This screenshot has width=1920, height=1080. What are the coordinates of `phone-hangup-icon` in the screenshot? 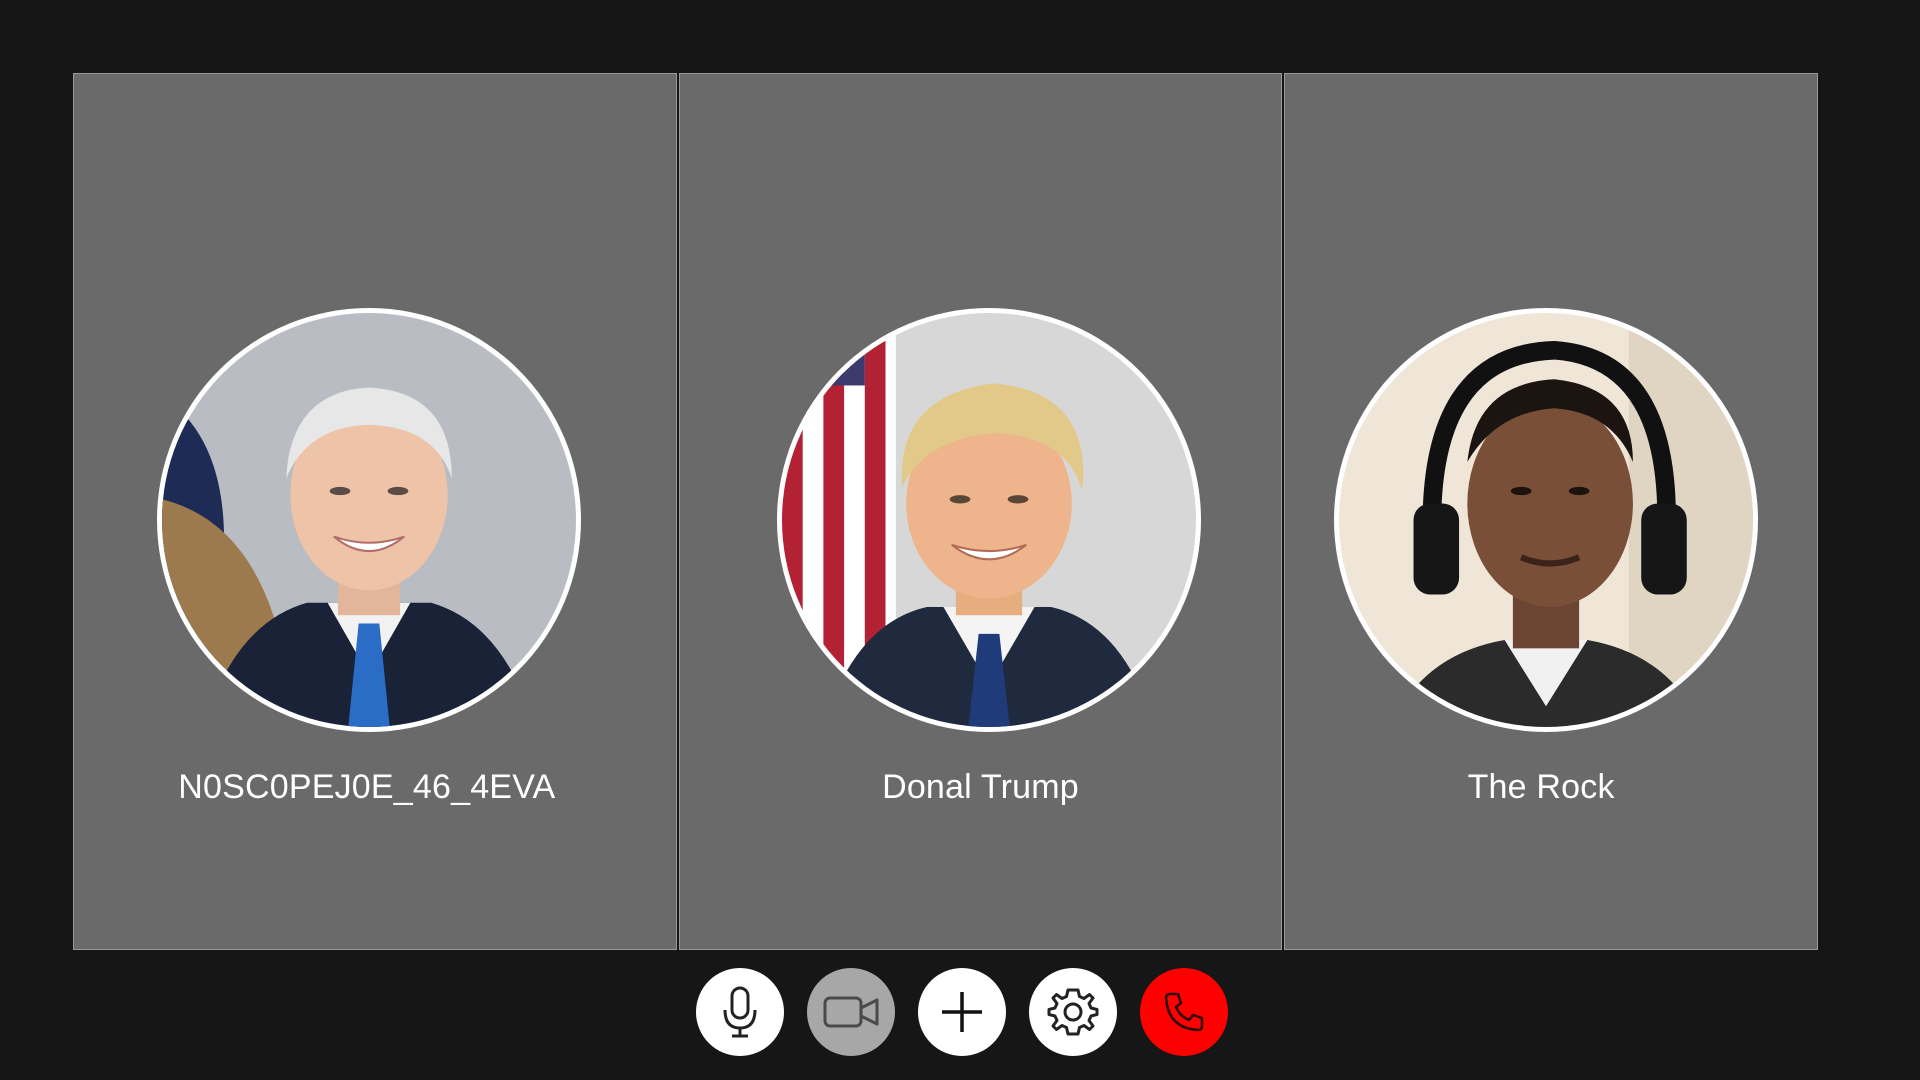 It's located at (1184, 1012).